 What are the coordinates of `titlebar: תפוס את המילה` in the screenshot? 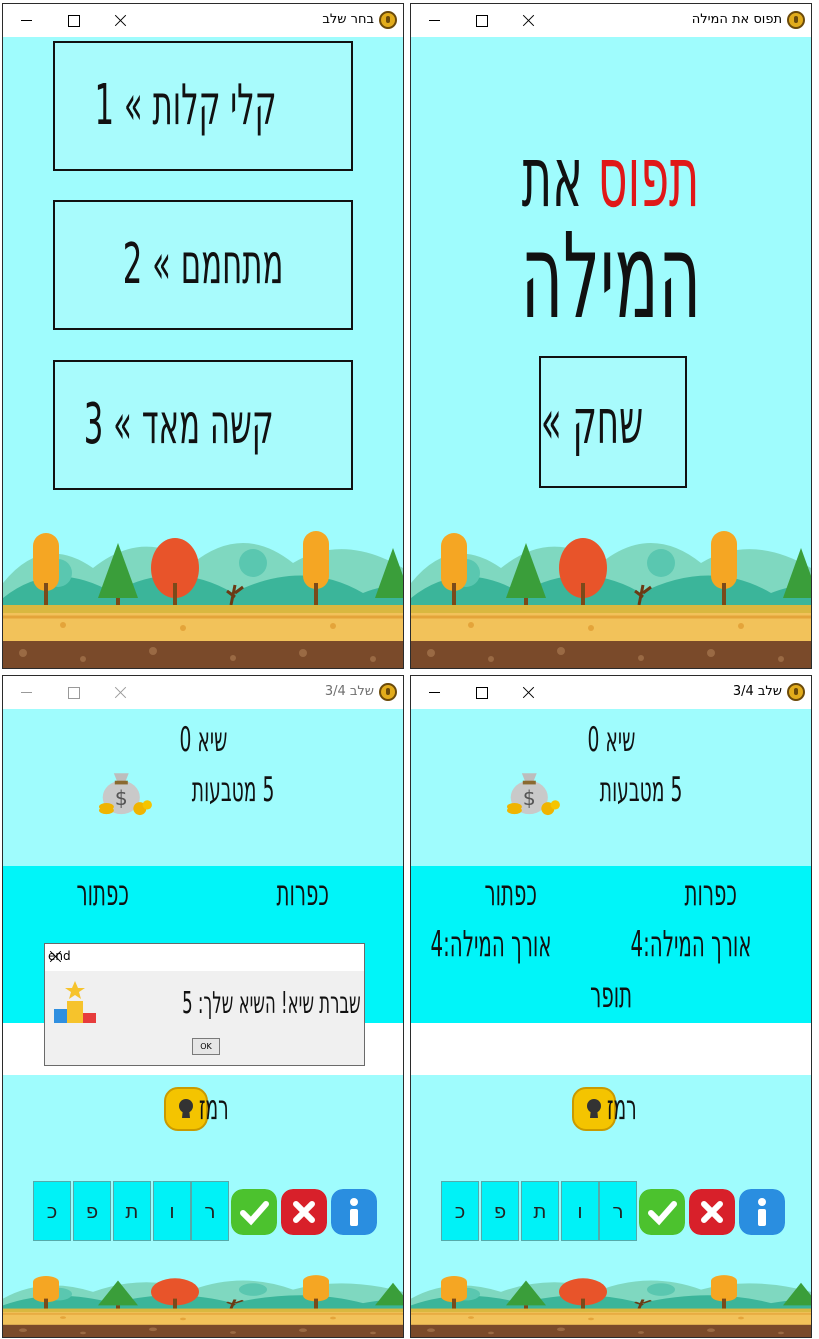 It's located at (611, 20).